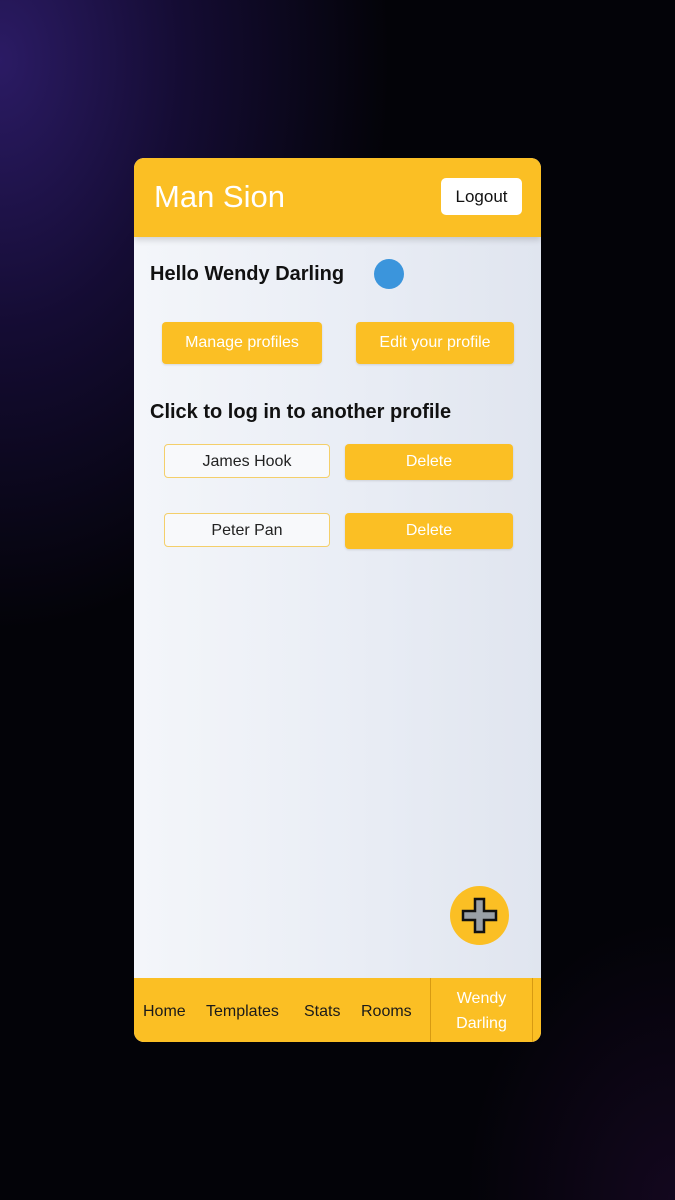 Image resolution: width=675 pixels, height=1200 pixels. Describe the element at coordinates (481, 196) in the screenshot. I see `logout-button: Logout` at that location.